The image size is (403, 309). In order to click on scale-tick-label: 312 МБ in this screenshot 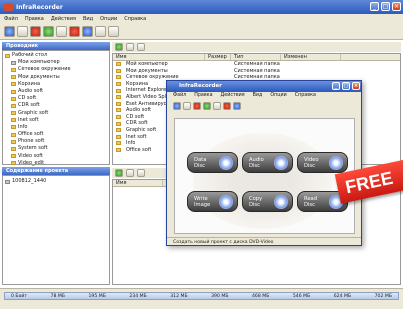, I will do `click(179, 296)`.